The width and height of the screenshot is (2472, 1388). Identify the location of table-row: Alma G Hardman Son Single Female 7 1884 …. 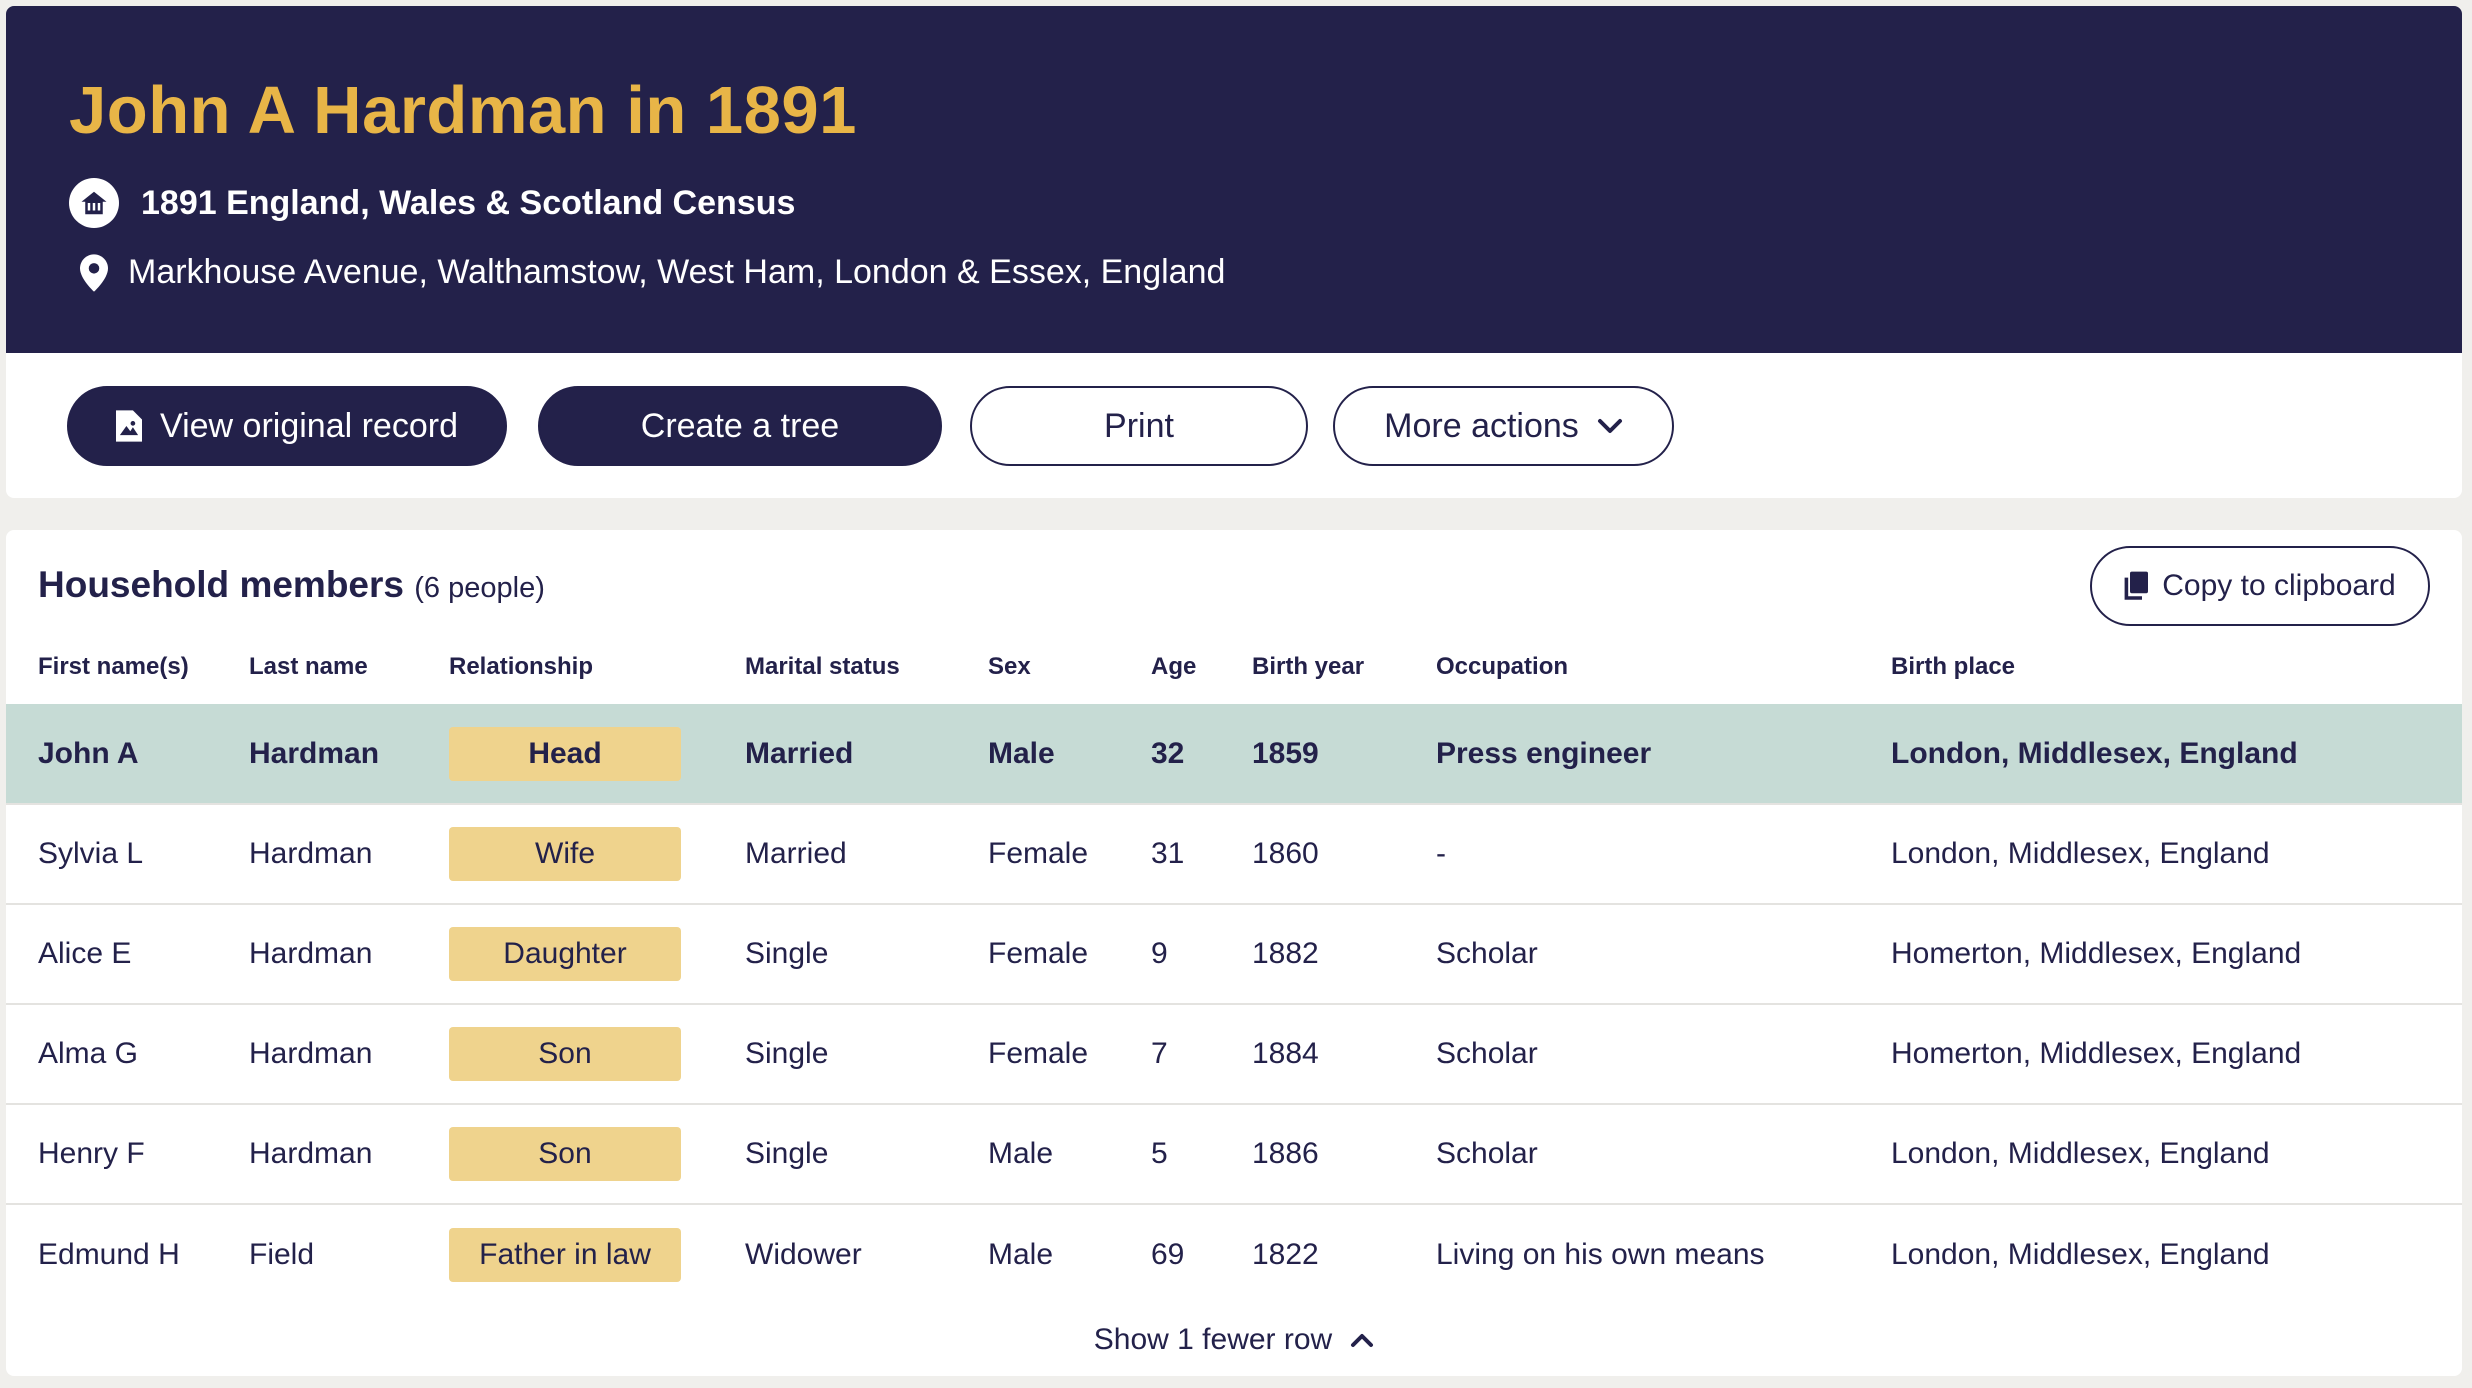
(1234, 1053).